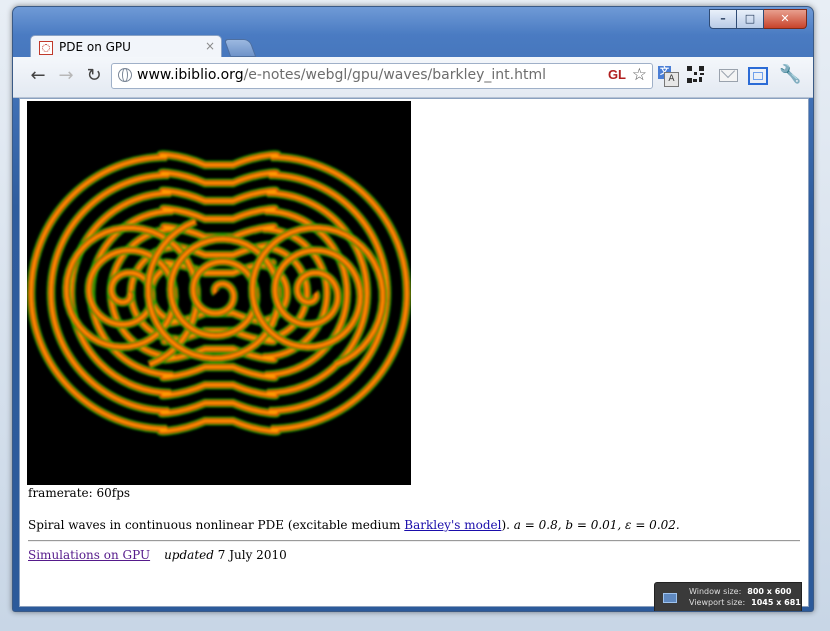 The height and width of the screenshot is (631, 830). I want to click on parameters-text: a = 0.8, b = 0.01, ε = 0.02., so click(596, 525).